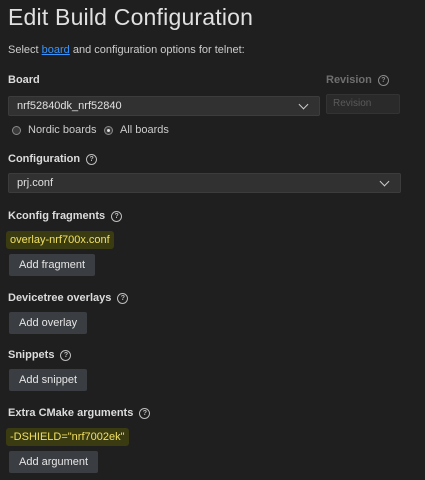 This screenshot has width=425, height=480. What do you see at coordinates (144, 130) in the screenshot?
I see `radio-all-label: All boards` at bounding box center [144, 130].